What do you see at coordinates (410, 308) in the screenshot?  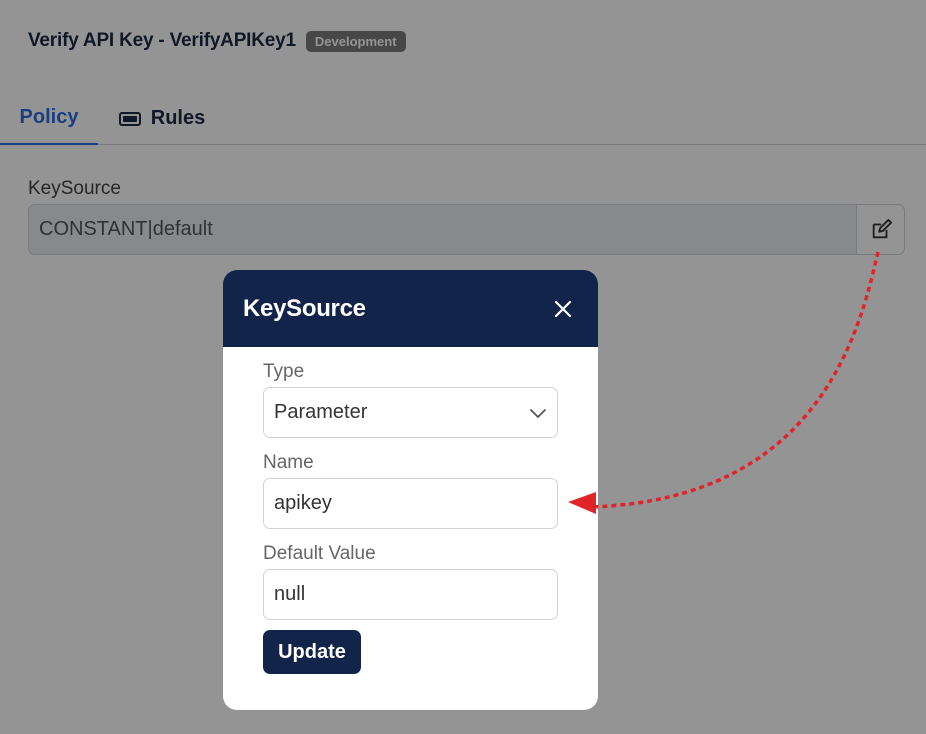 I see `modal-header: KeySource` at bounding box center [410, 308].